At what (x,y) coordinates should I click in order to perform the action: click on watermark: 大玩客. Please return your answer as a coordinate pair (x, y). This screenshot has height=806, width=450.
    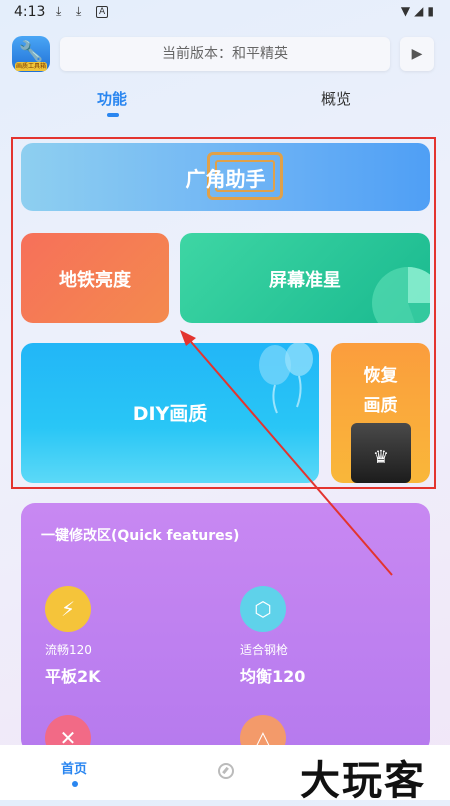
    Looking at the image, I should click on (363, 780).